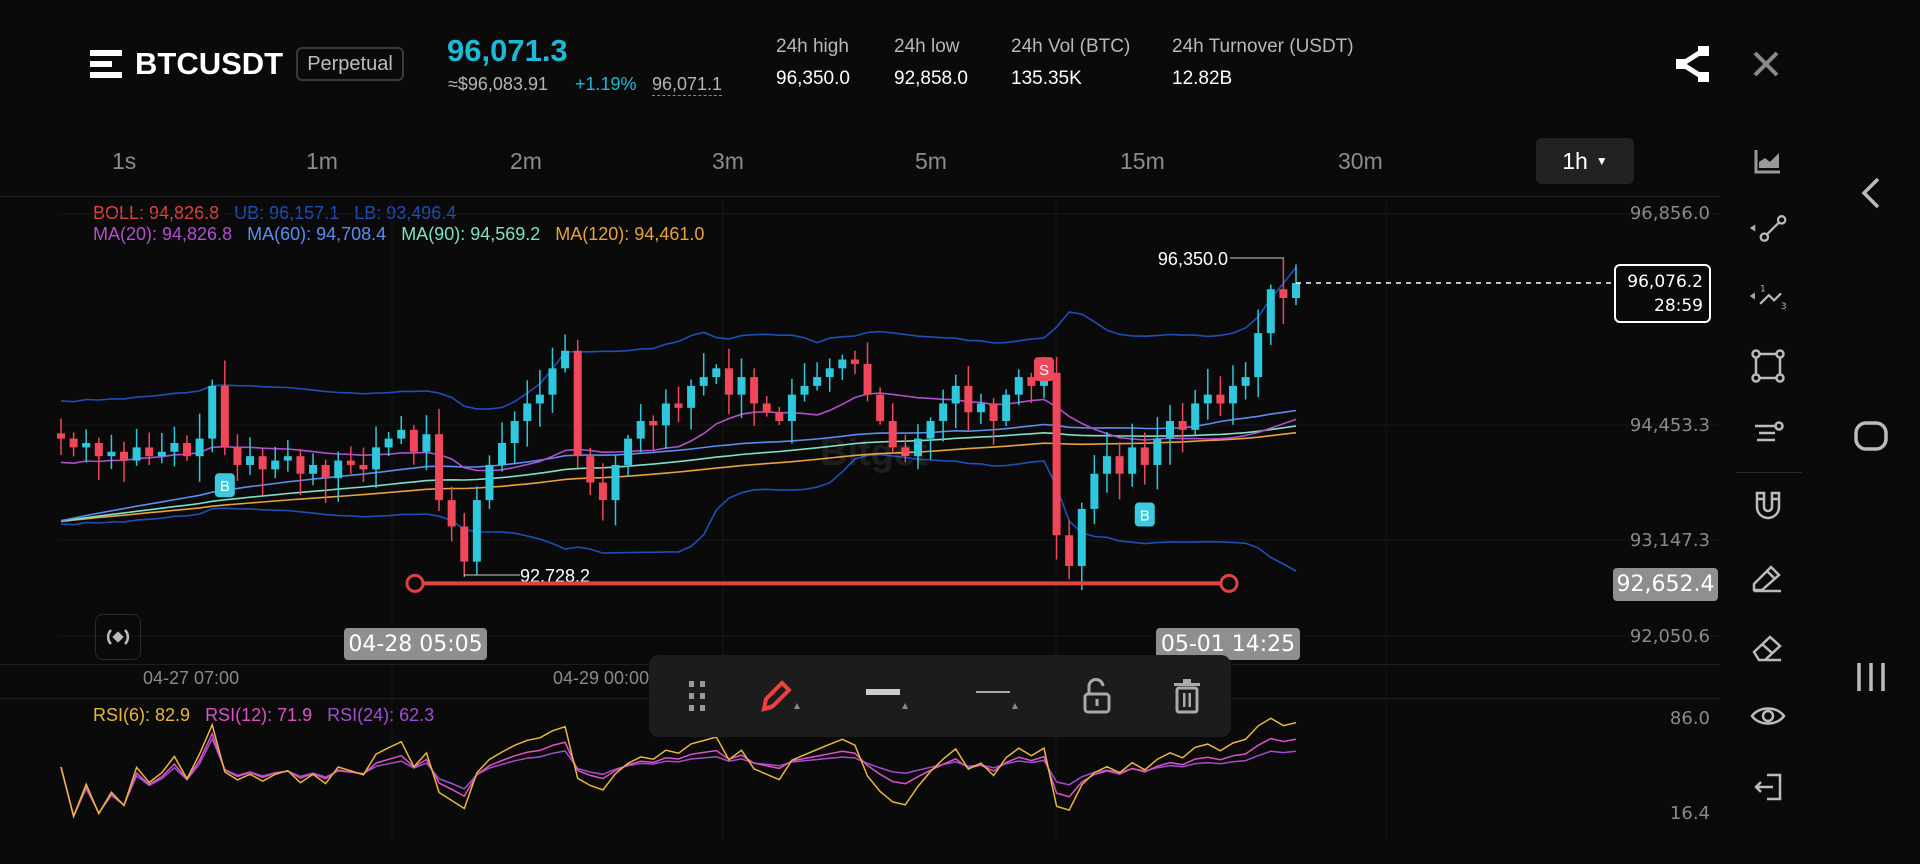  I want to click on wave-pattern-tool: 13, so click(1768, 296).